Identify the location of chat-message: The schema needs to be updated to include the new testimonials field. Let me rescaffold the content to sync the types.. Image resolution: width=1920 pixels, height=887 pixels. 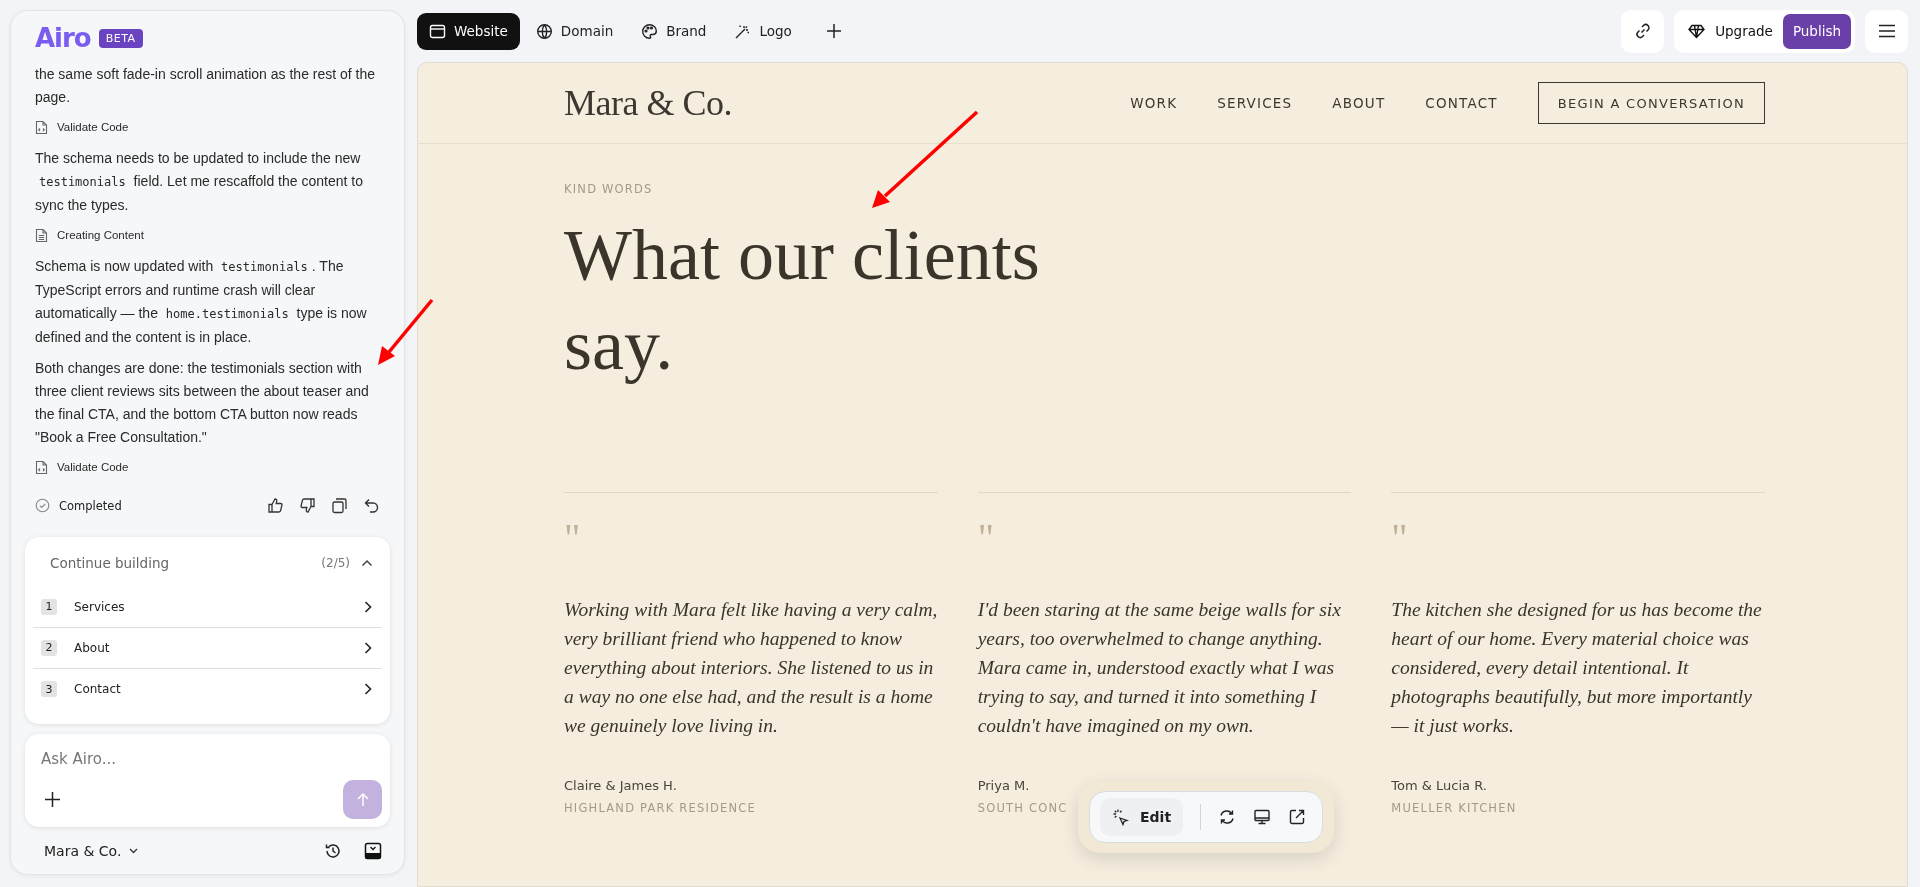
(199, 182).